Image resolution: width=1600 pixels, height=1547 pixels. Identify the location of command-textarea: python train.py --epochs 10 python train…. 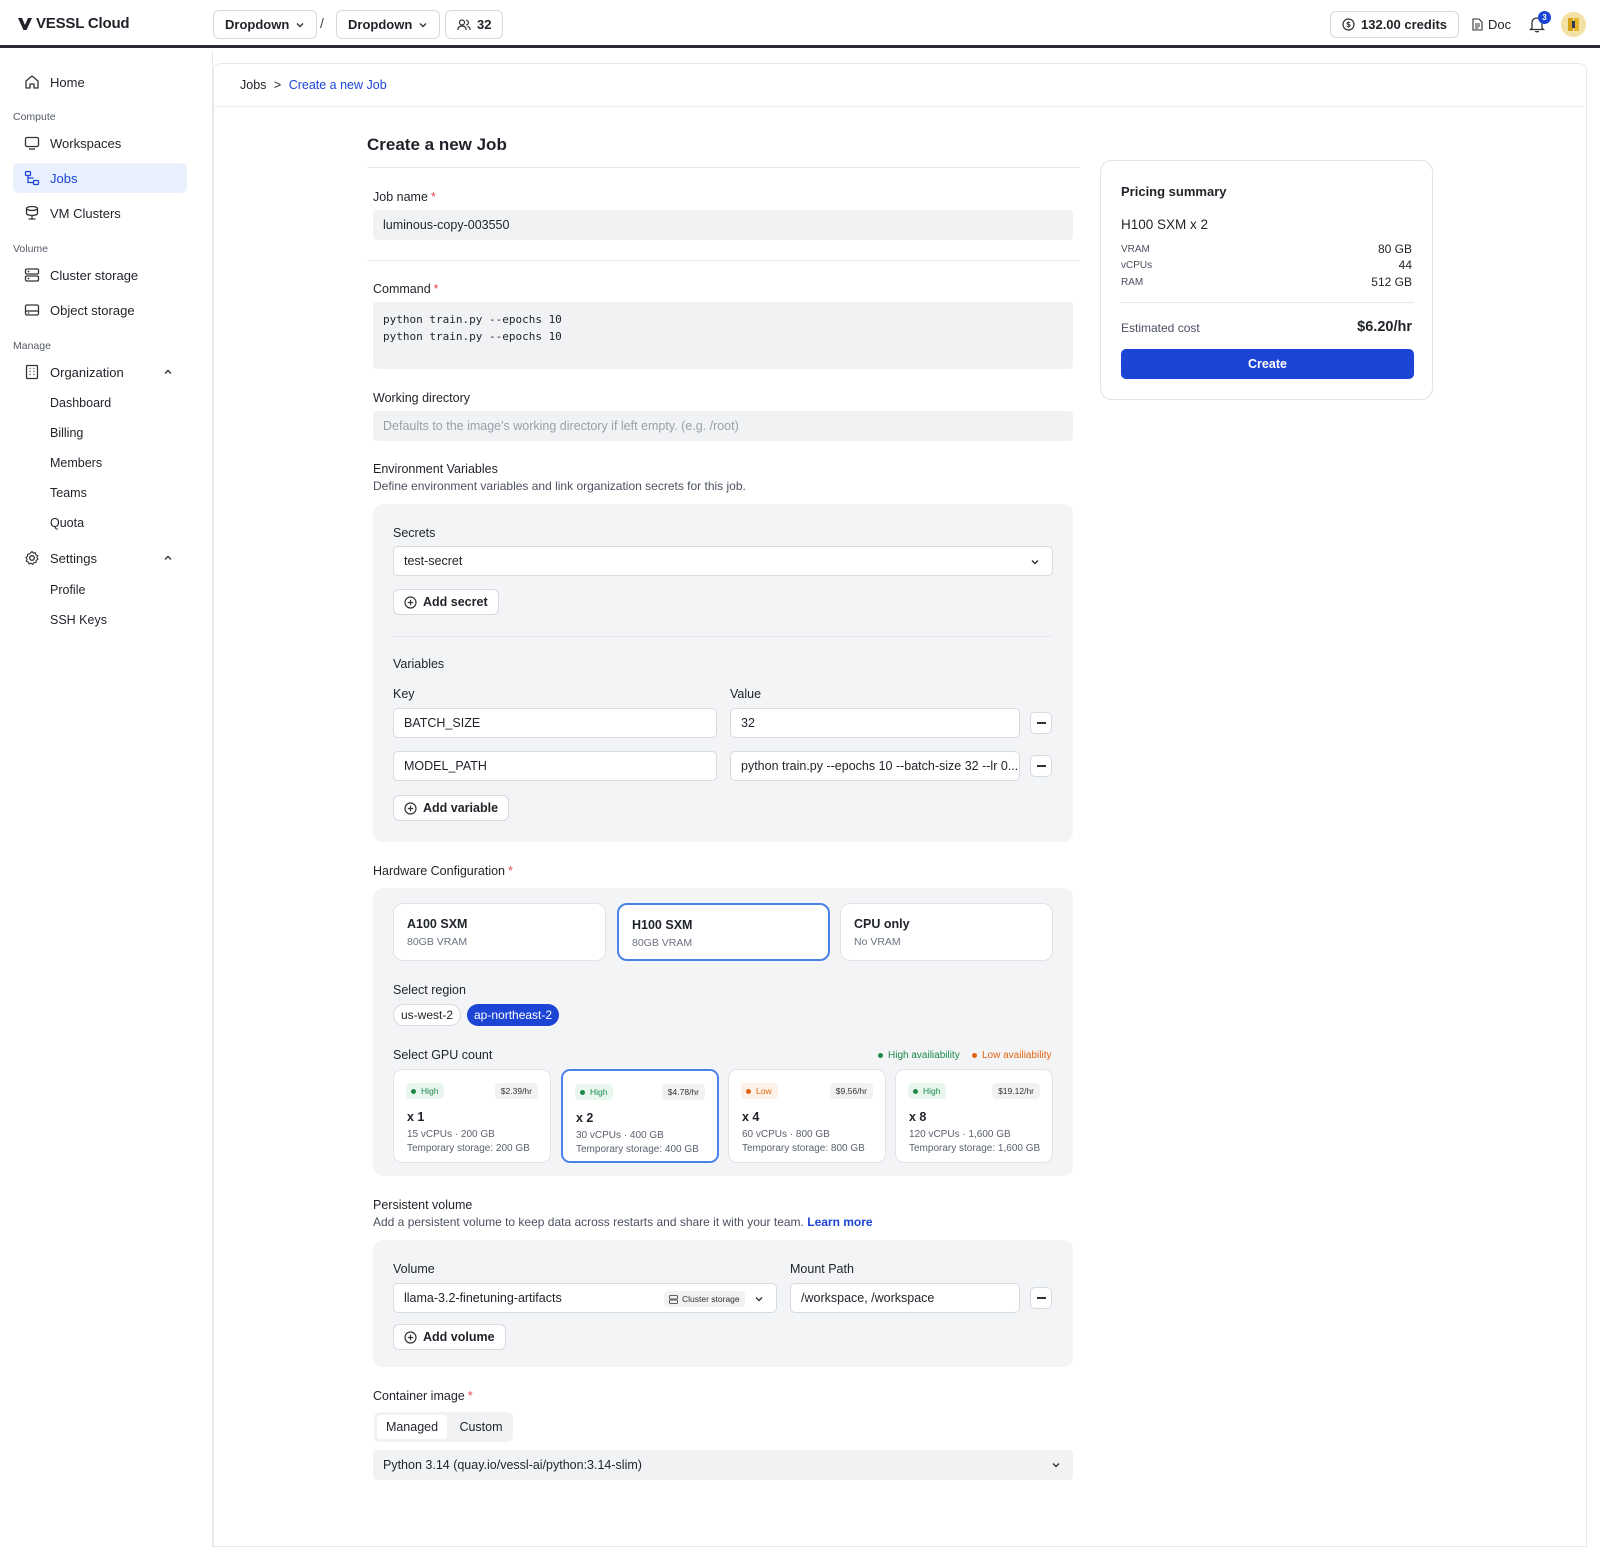
(723, 335).